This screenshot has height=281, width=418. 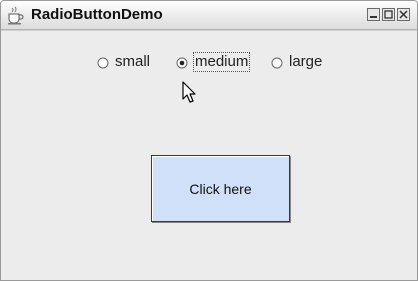 I want to click on radio-medium: medium, so click(x=213, y=62).